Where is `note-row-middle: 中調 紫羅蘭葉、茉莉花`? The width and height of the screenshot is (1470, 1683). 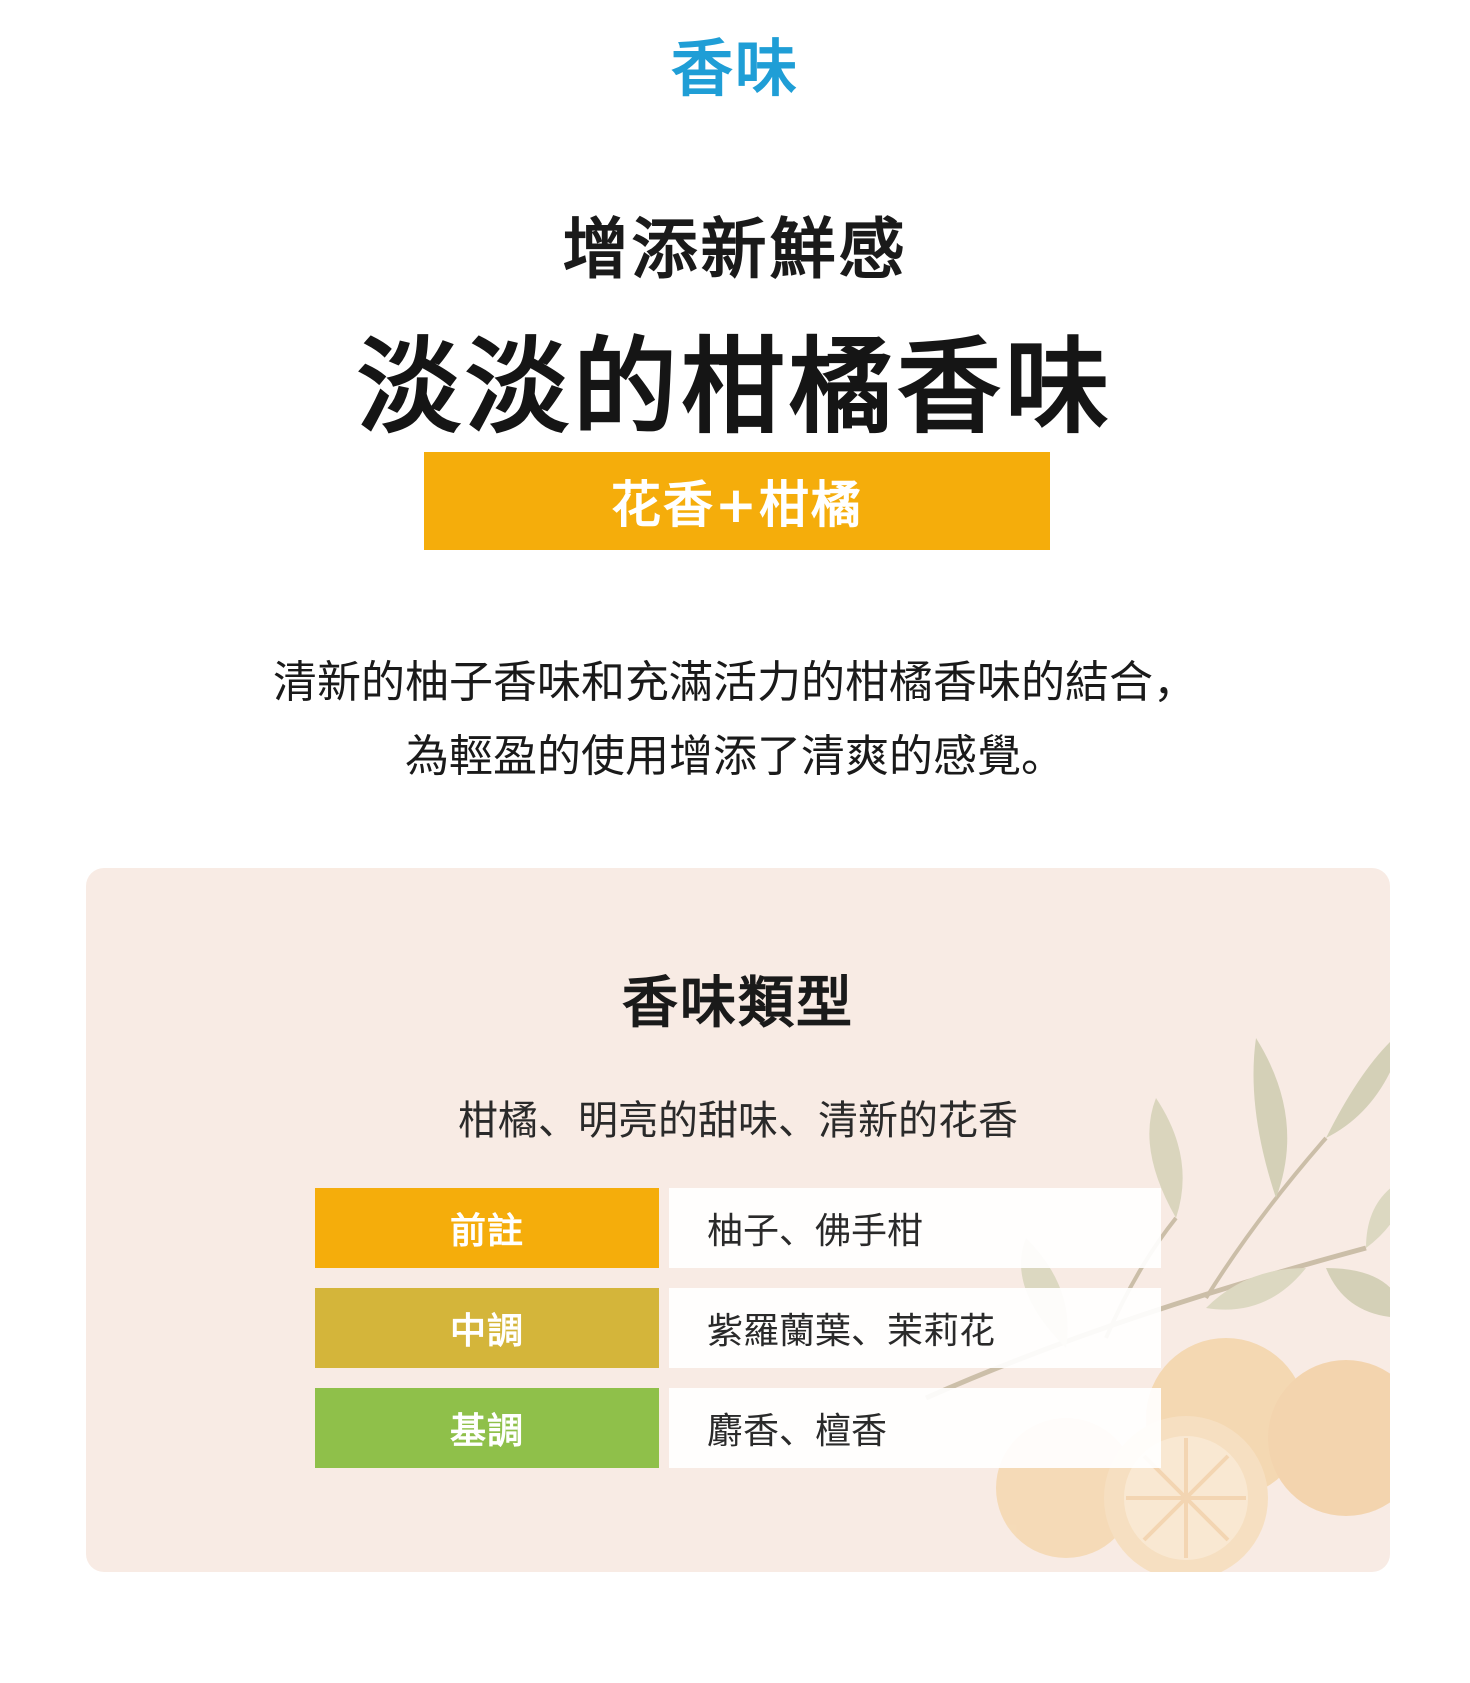 note-row-middle: 中調 紫羅蘭葉、茉莉花 is located at coordinates (738, 1328).